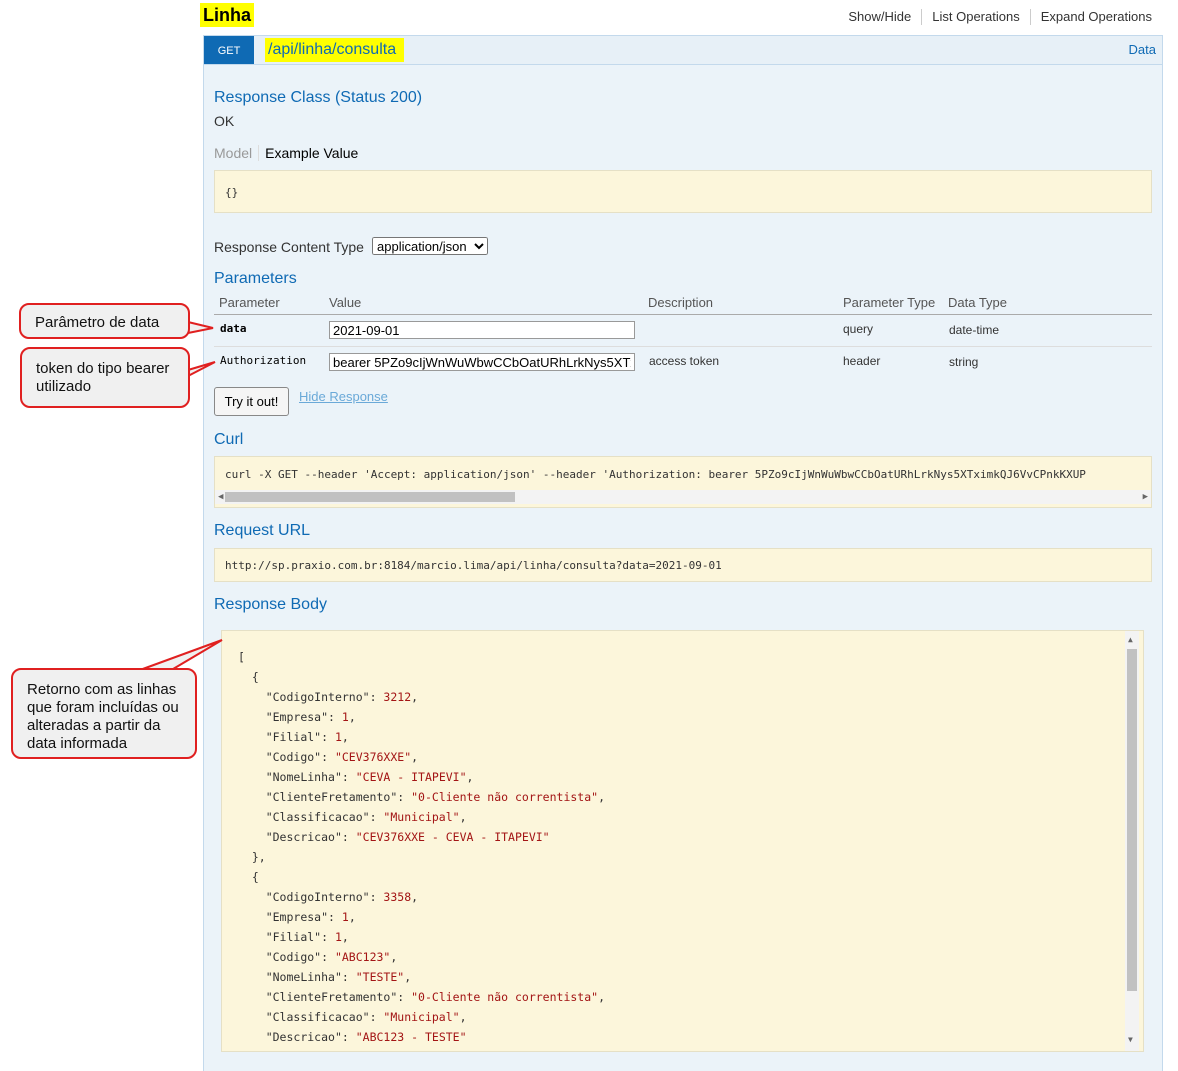 This screenshot has width=1178, height=1071. I want to click on callout-pointer-token, so click(201, 369).